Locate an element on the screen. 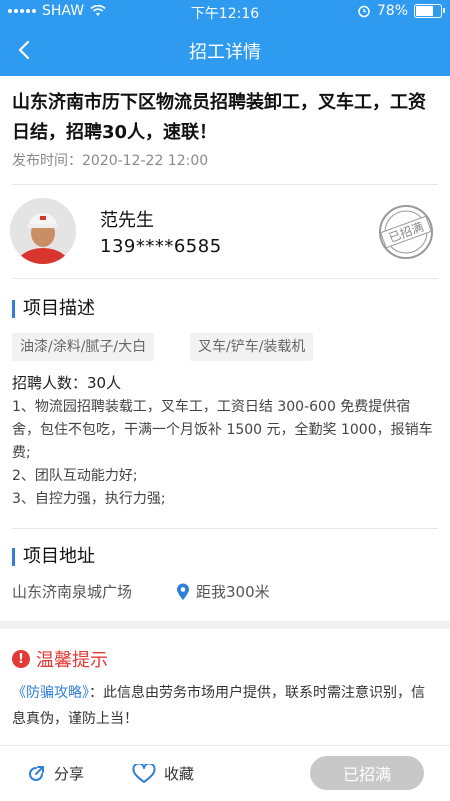  share-icon is located at coordinates (36, 773).